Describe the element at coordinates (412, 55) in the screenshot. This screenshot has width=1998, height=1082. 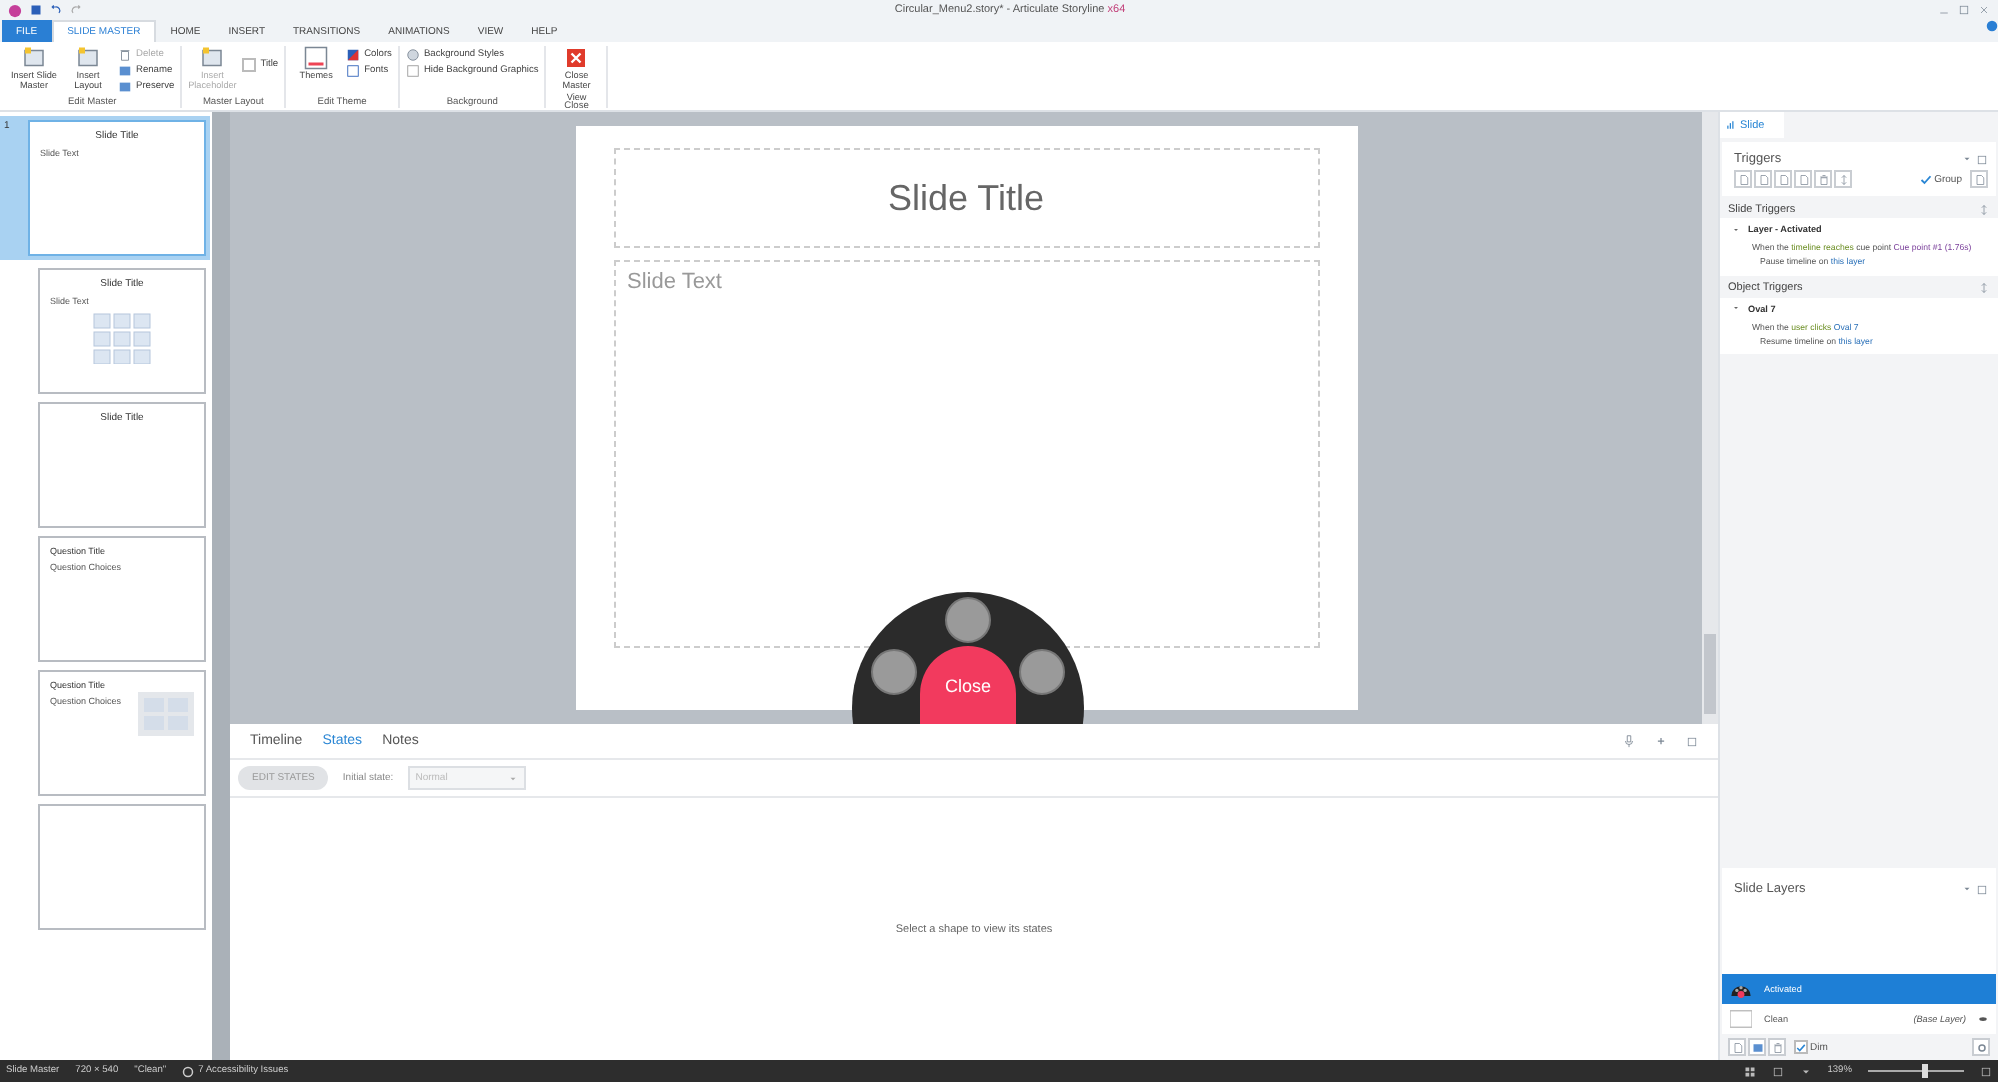
I see `circle-icon` at that location.